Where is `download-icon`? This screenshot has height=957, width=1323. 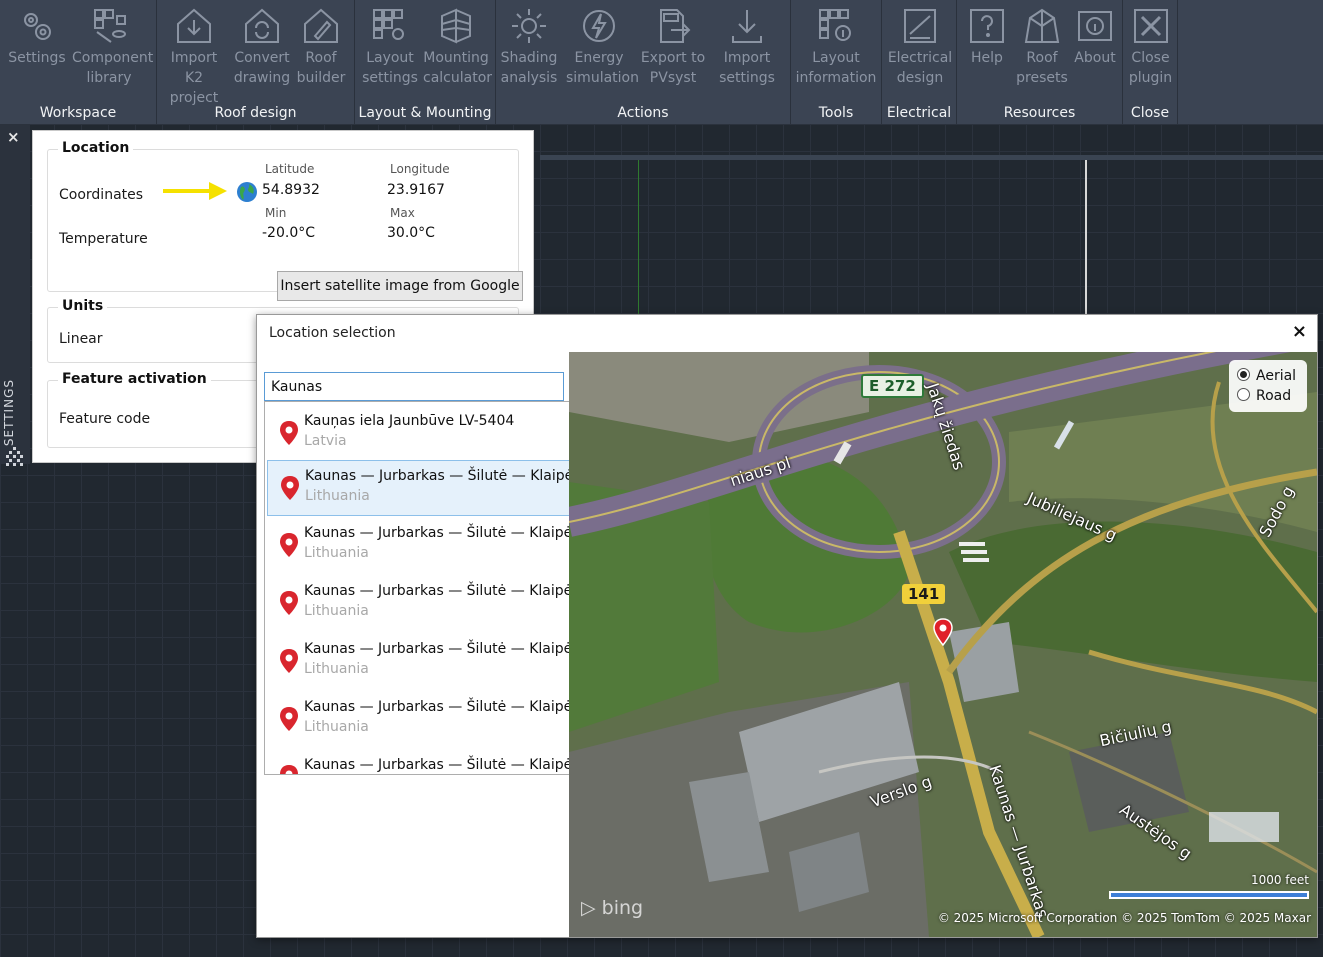
download-icon is located at coordinates (747, 26).